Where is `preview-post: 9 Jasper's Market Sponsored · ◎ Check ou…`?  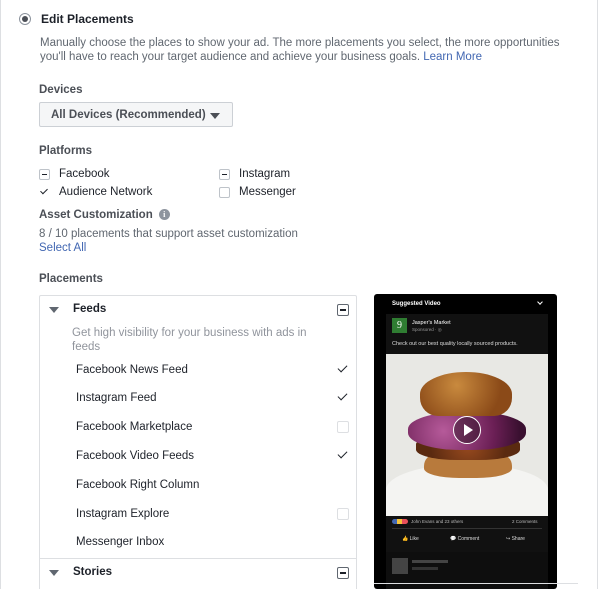
preview-post: 9 Jasper's Market Sponsored · ◎ Check ou… is located at coordinates (467, 451).